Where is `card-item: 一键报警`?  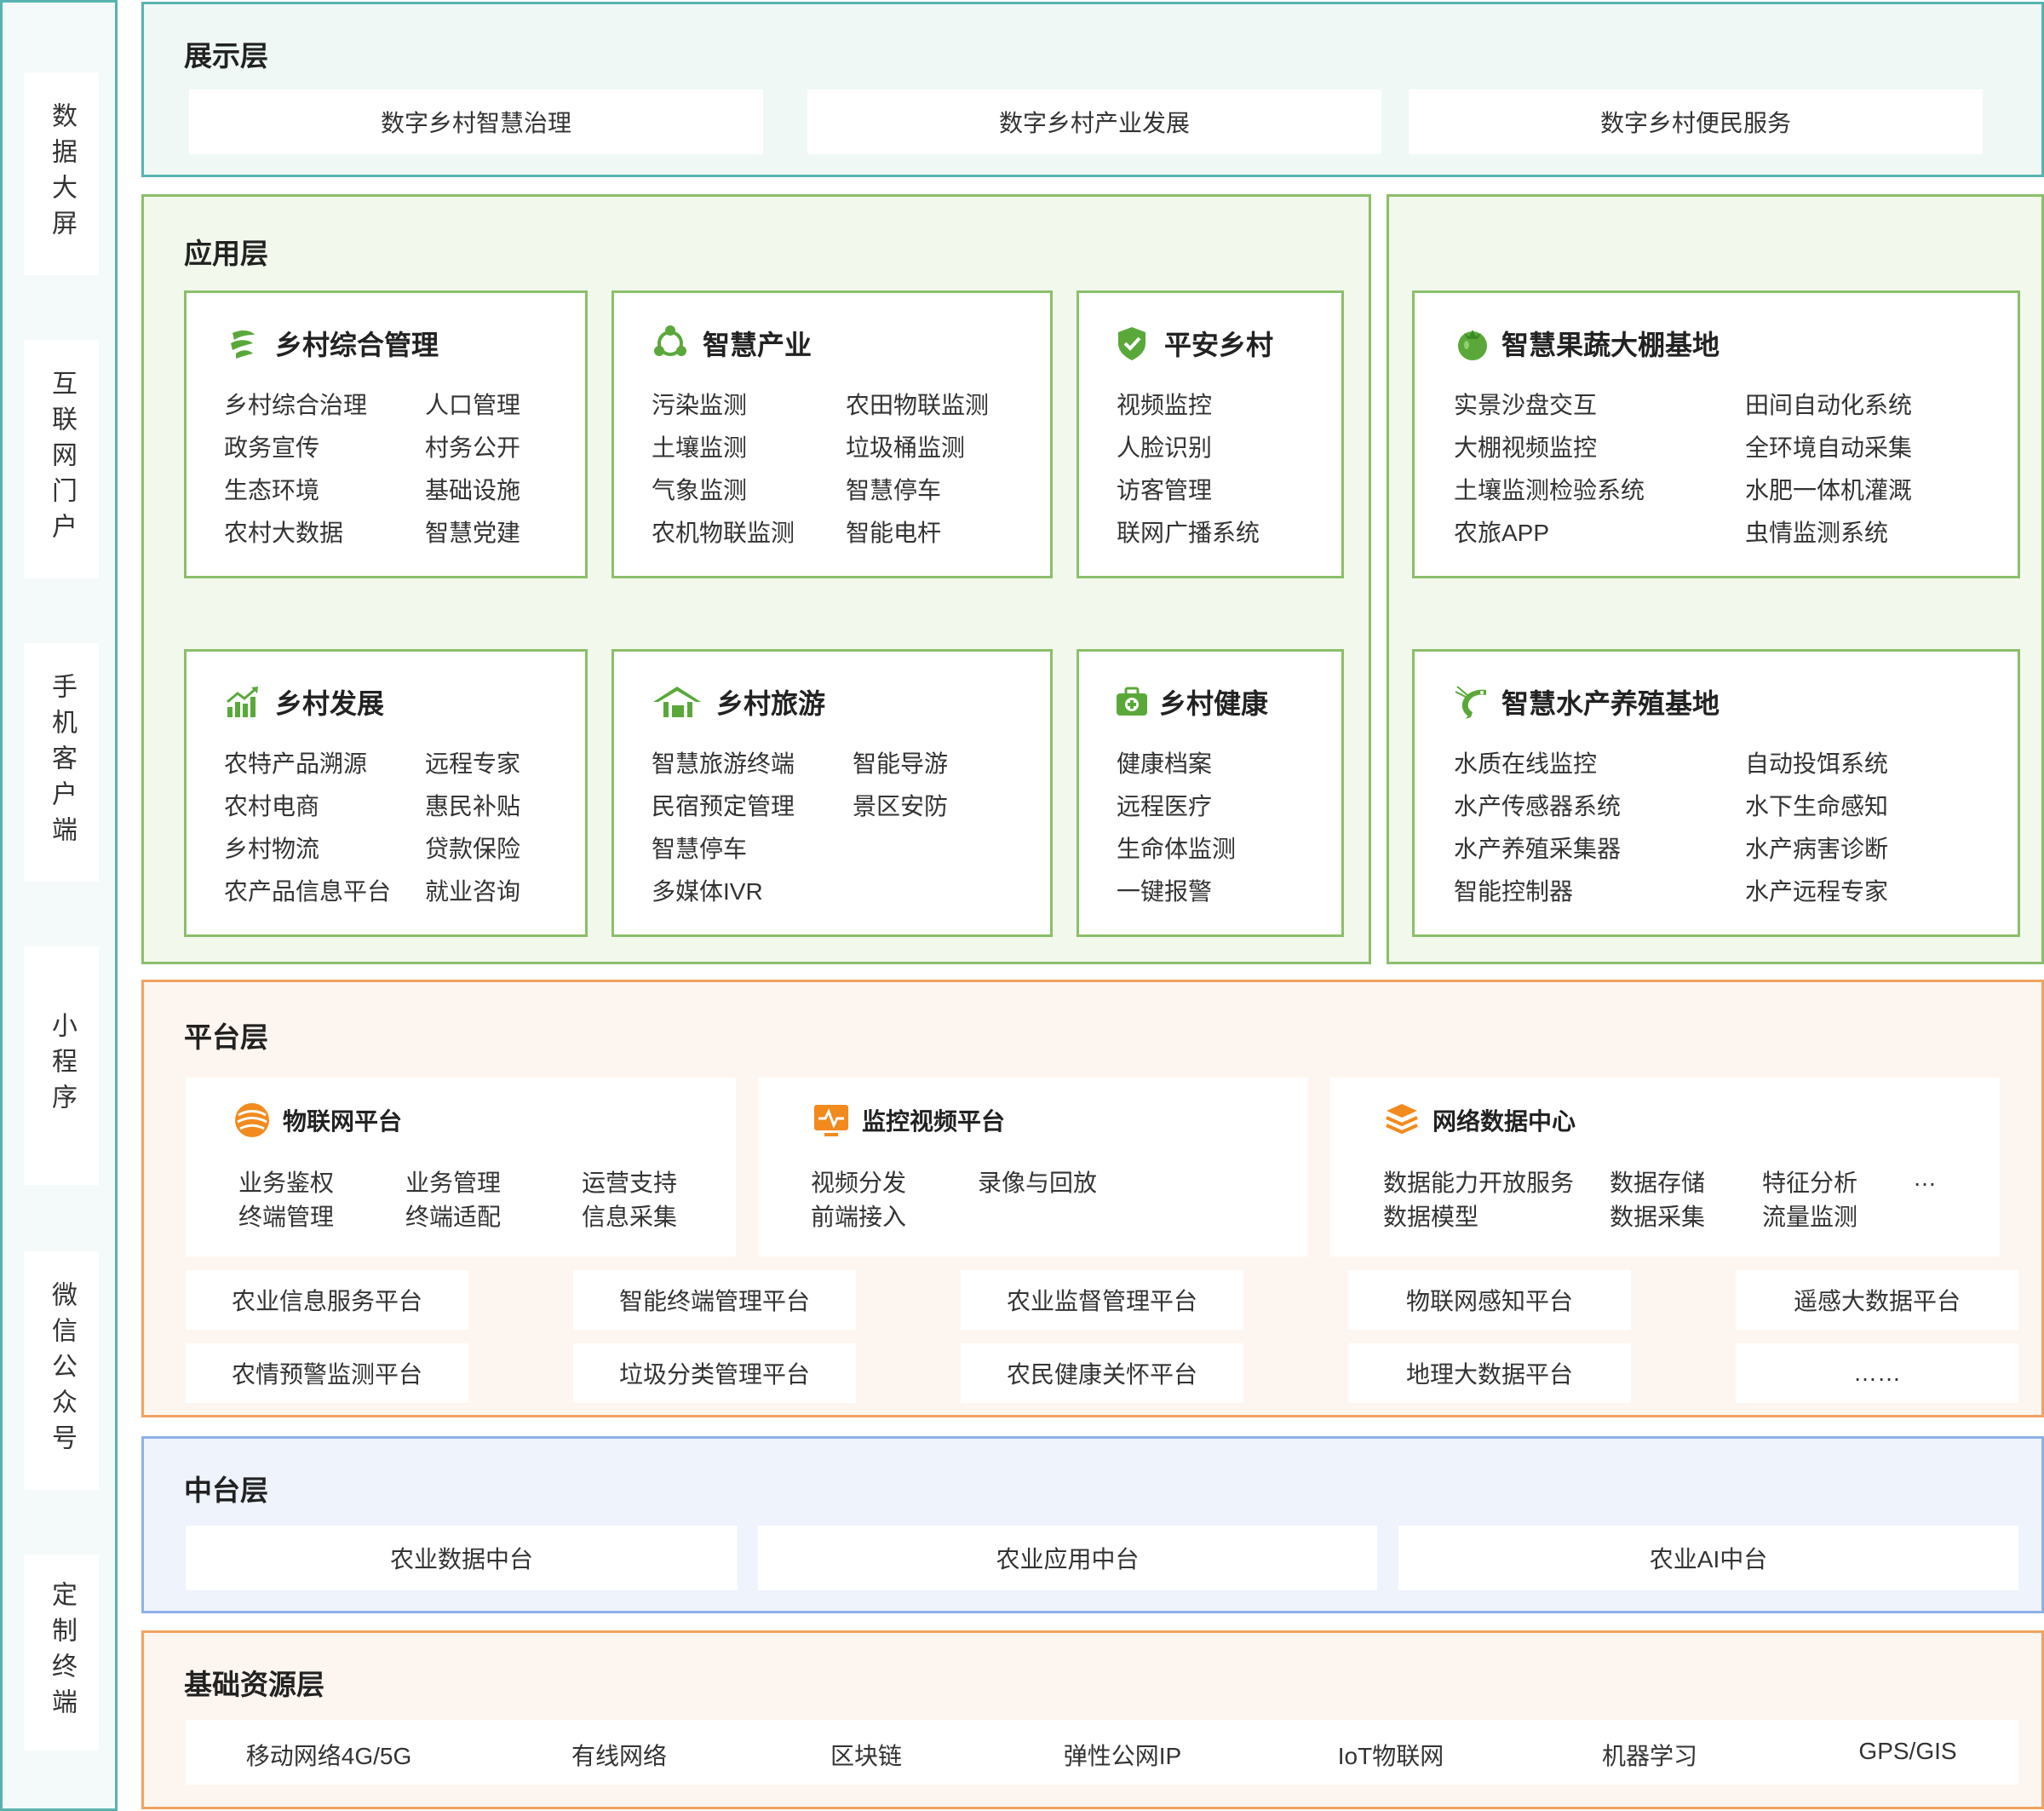 card-item: 一键报警 is located at coordinates (1164, 890).